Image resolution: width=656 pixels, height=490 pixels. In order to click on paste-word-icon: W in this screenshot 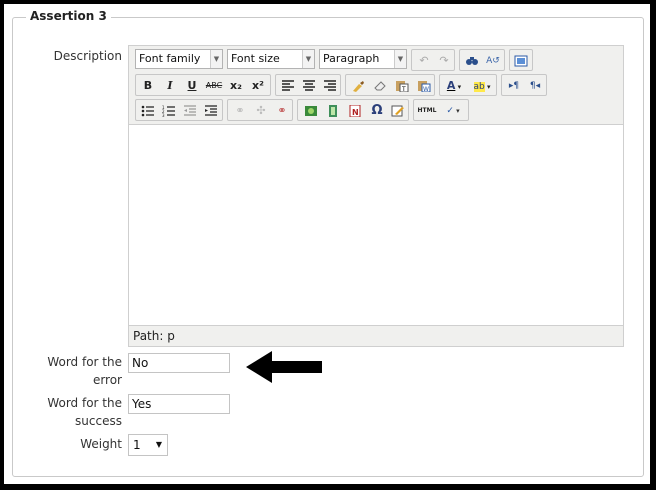, I will do `click(424, 86)`.